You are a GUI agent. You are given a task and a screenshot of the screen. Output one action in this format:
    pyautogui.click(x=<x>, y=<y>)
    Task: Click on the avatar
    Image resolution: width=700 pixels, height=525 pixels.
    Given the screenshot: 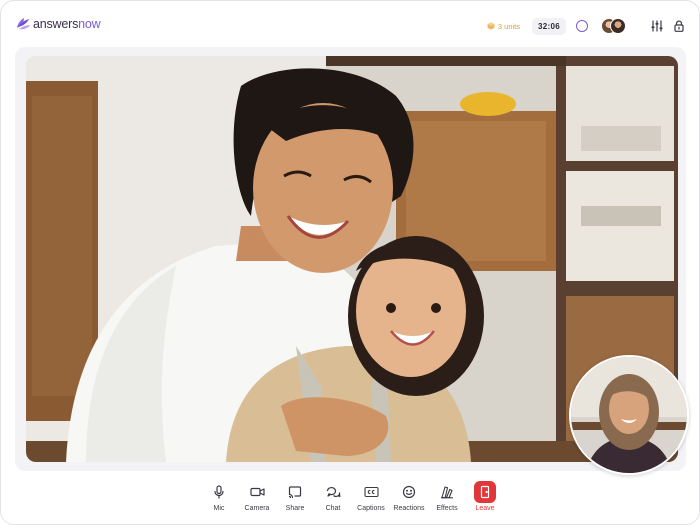 What is the action you would take?
    pyautogui.click(x=618, y=26)
    